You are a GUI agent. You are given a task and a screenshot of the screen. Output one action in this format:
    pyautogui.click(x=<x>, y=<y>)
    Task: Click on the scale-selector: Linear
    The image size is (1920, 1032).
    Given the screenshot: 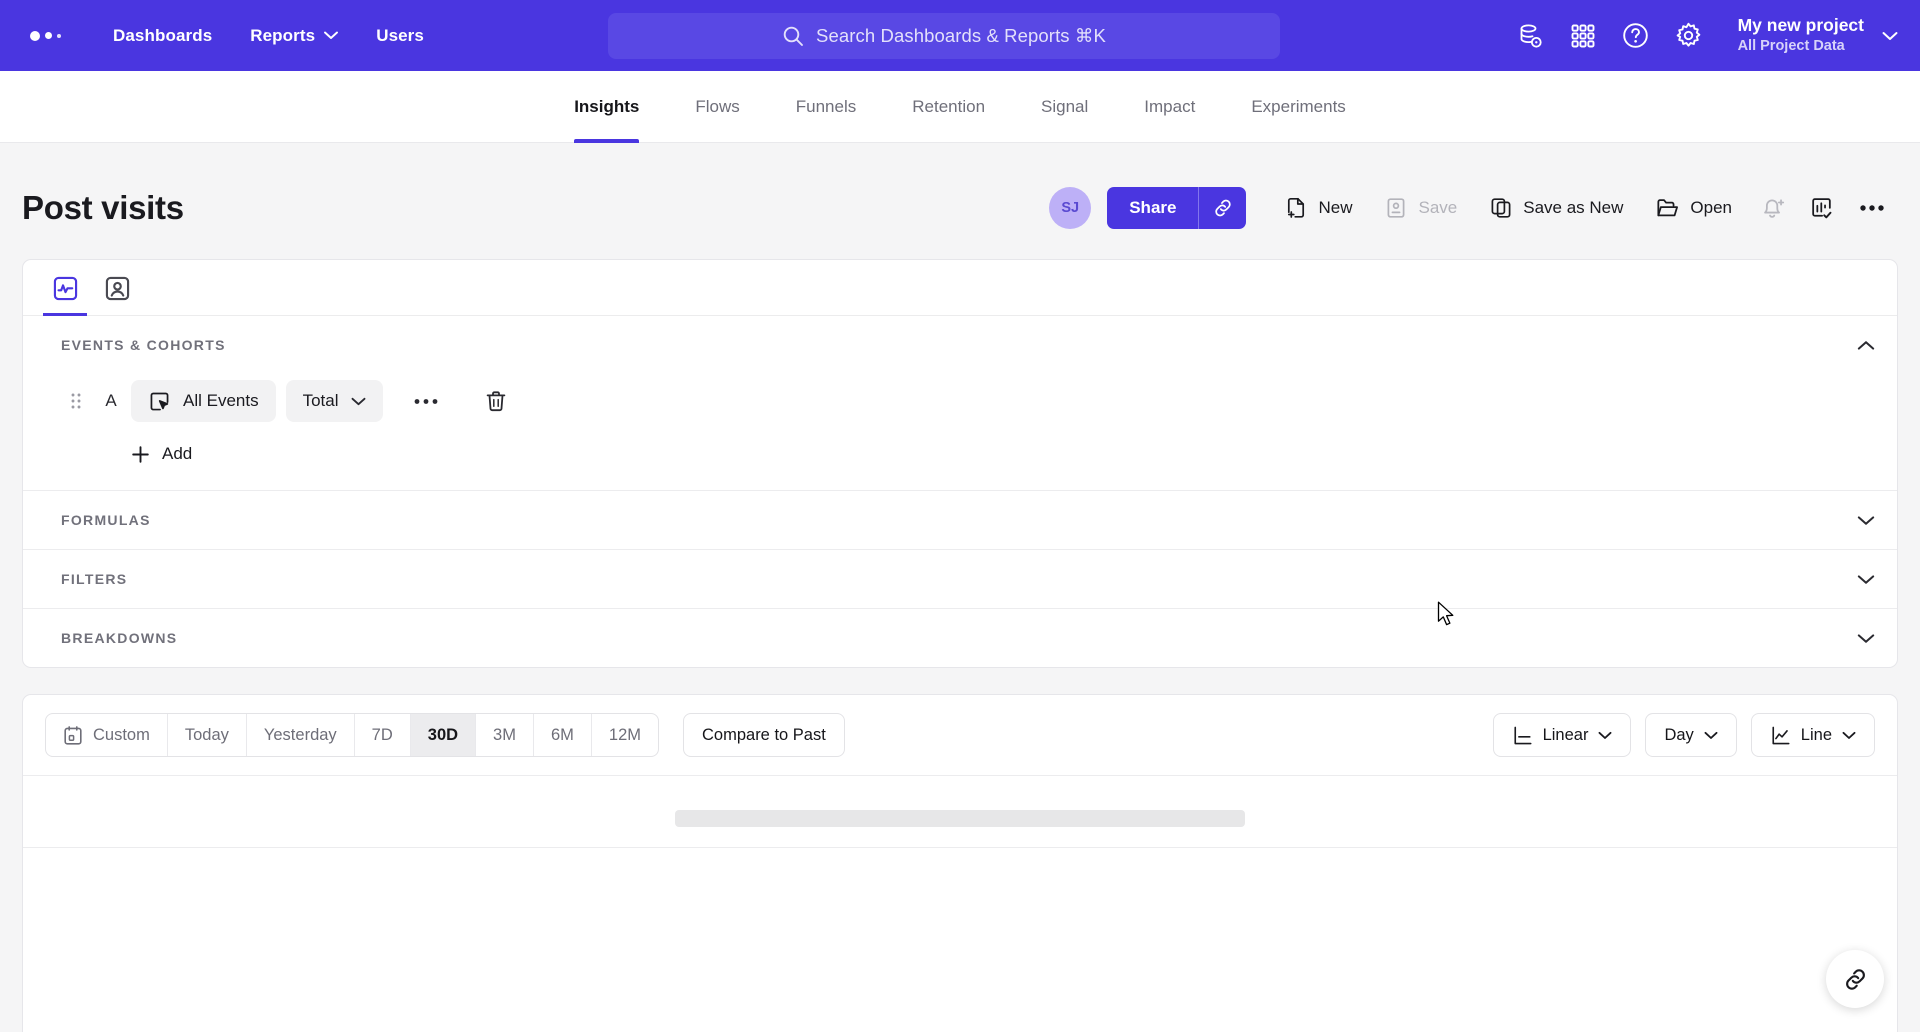 What is the action you would take?
    pyautogui.click(x=1562, y=735)
    